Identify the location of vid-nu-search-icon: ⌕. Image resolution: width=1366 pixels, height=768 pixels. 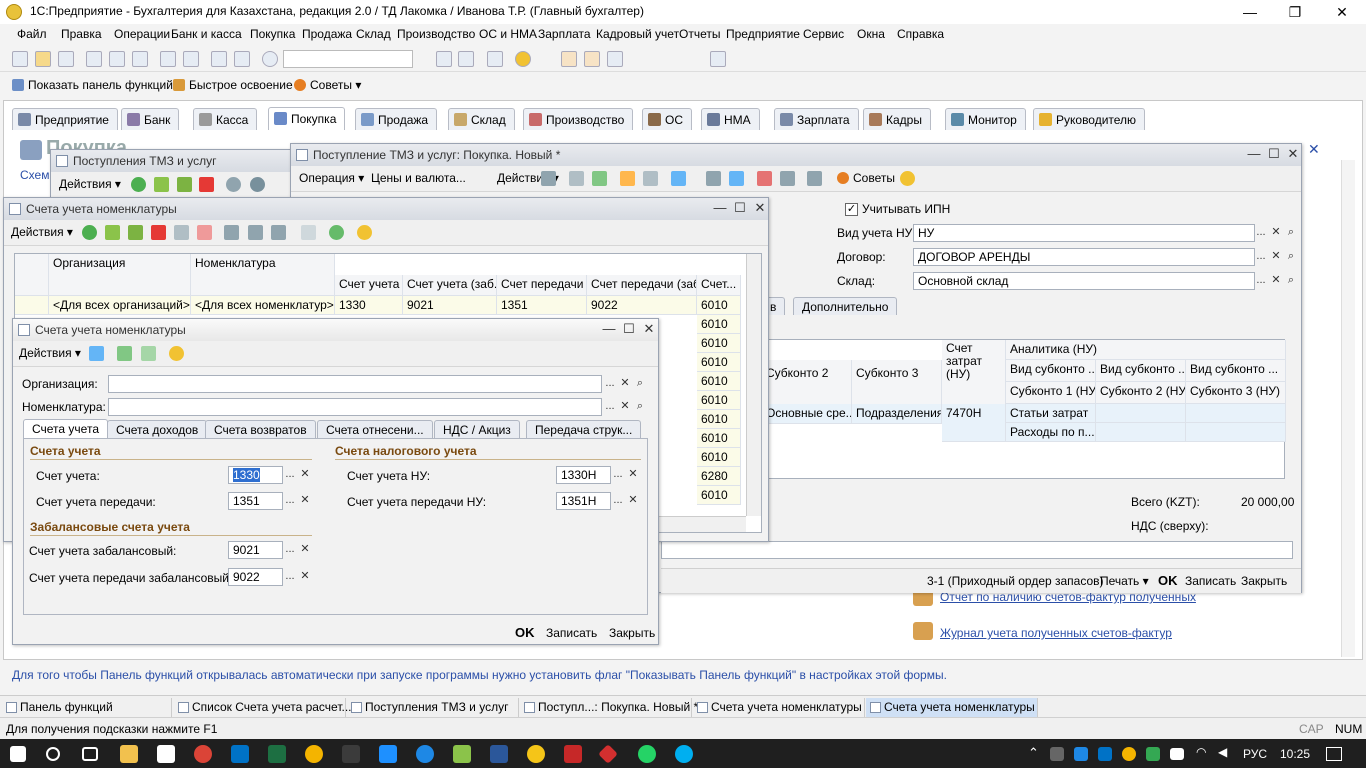
(1291, 233).